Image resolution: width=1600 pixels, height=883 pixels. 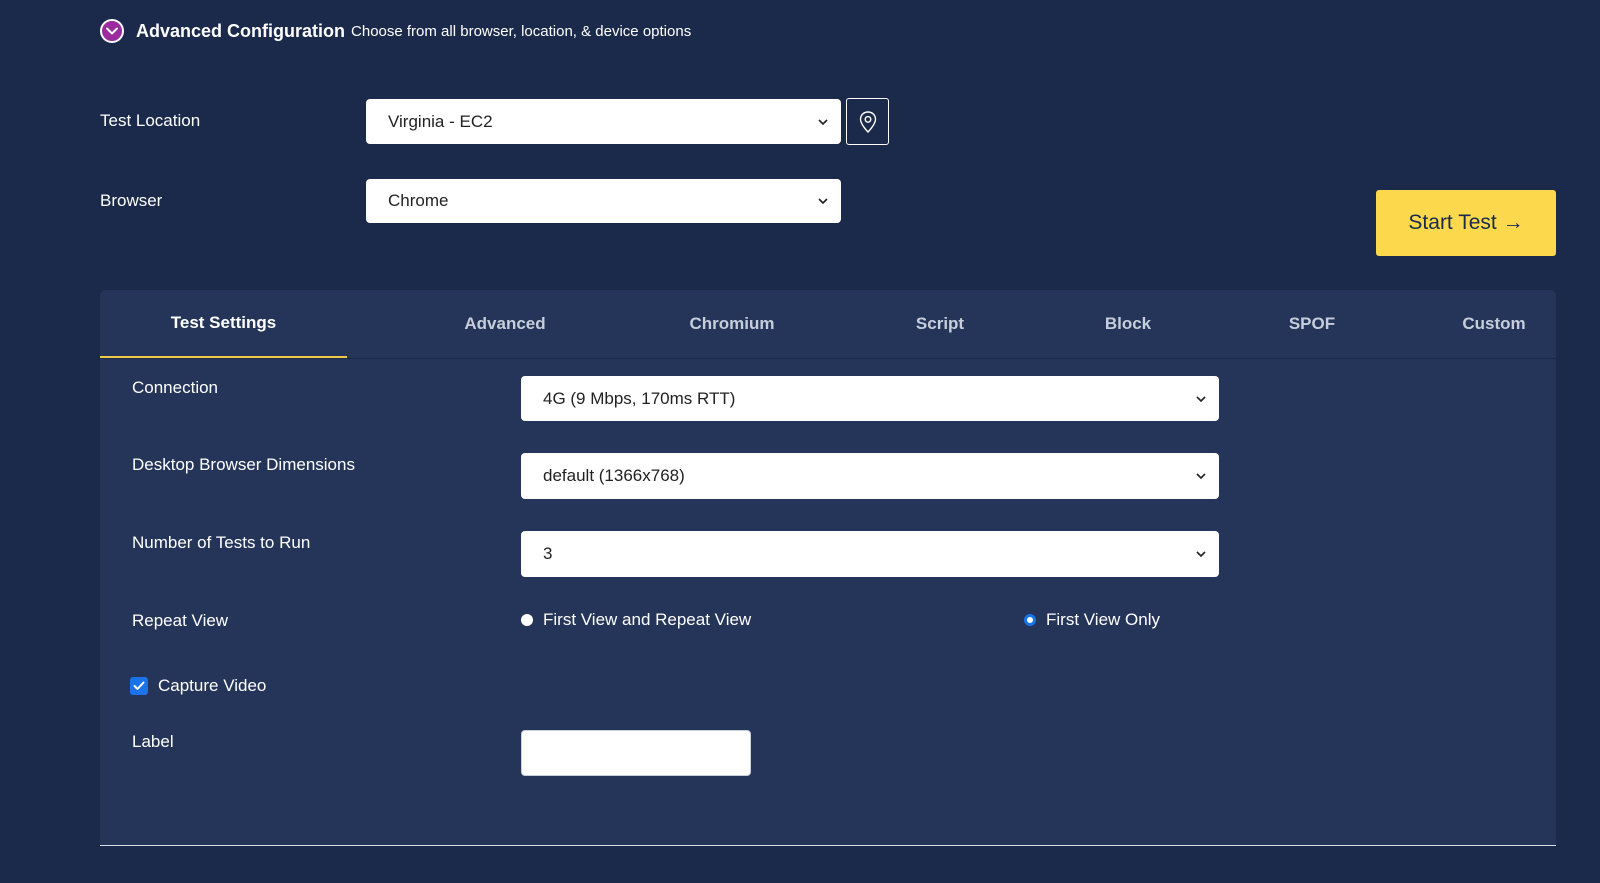 I want to click on connection-value: 4G (9 Mbps, 170ms RTT), so click(x=639, y=398).